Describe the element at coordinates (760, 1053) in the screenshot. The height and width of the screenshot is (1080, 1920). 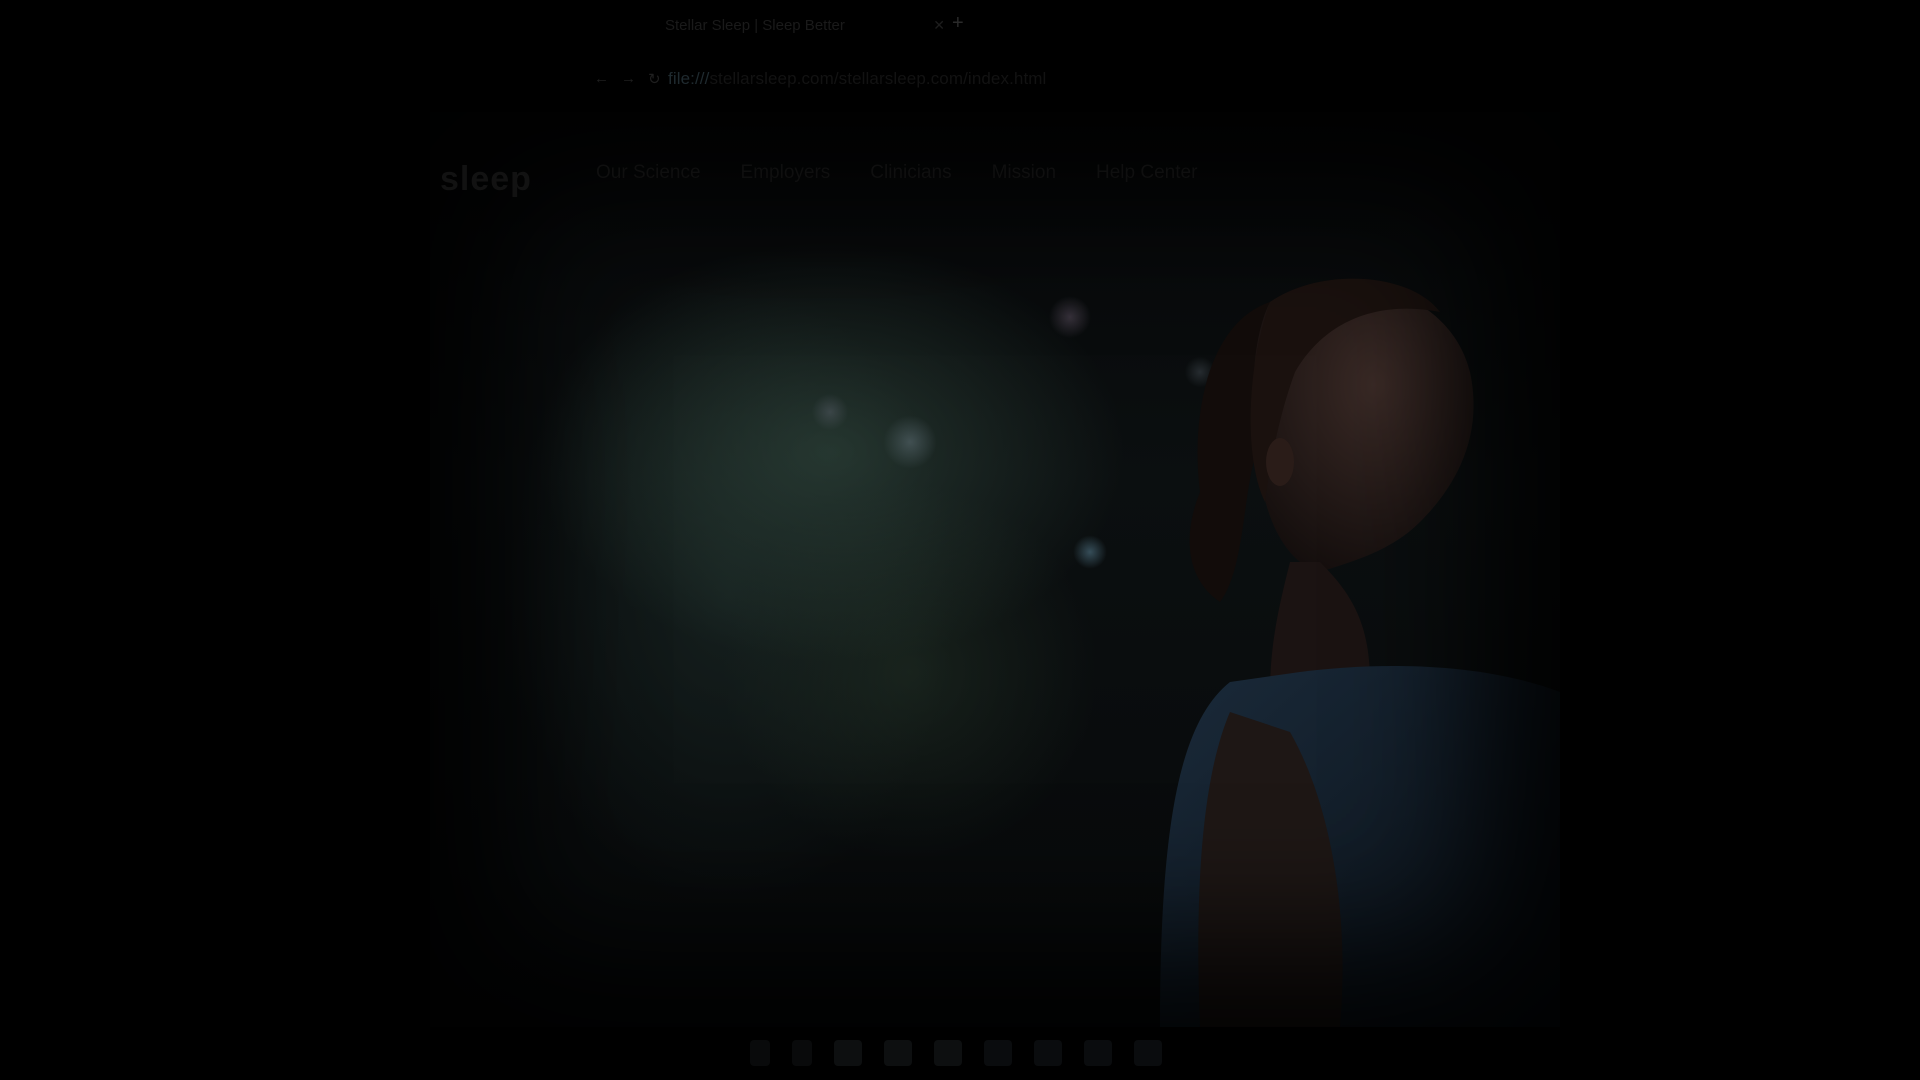
I see `chevron-up-icon` at that location.